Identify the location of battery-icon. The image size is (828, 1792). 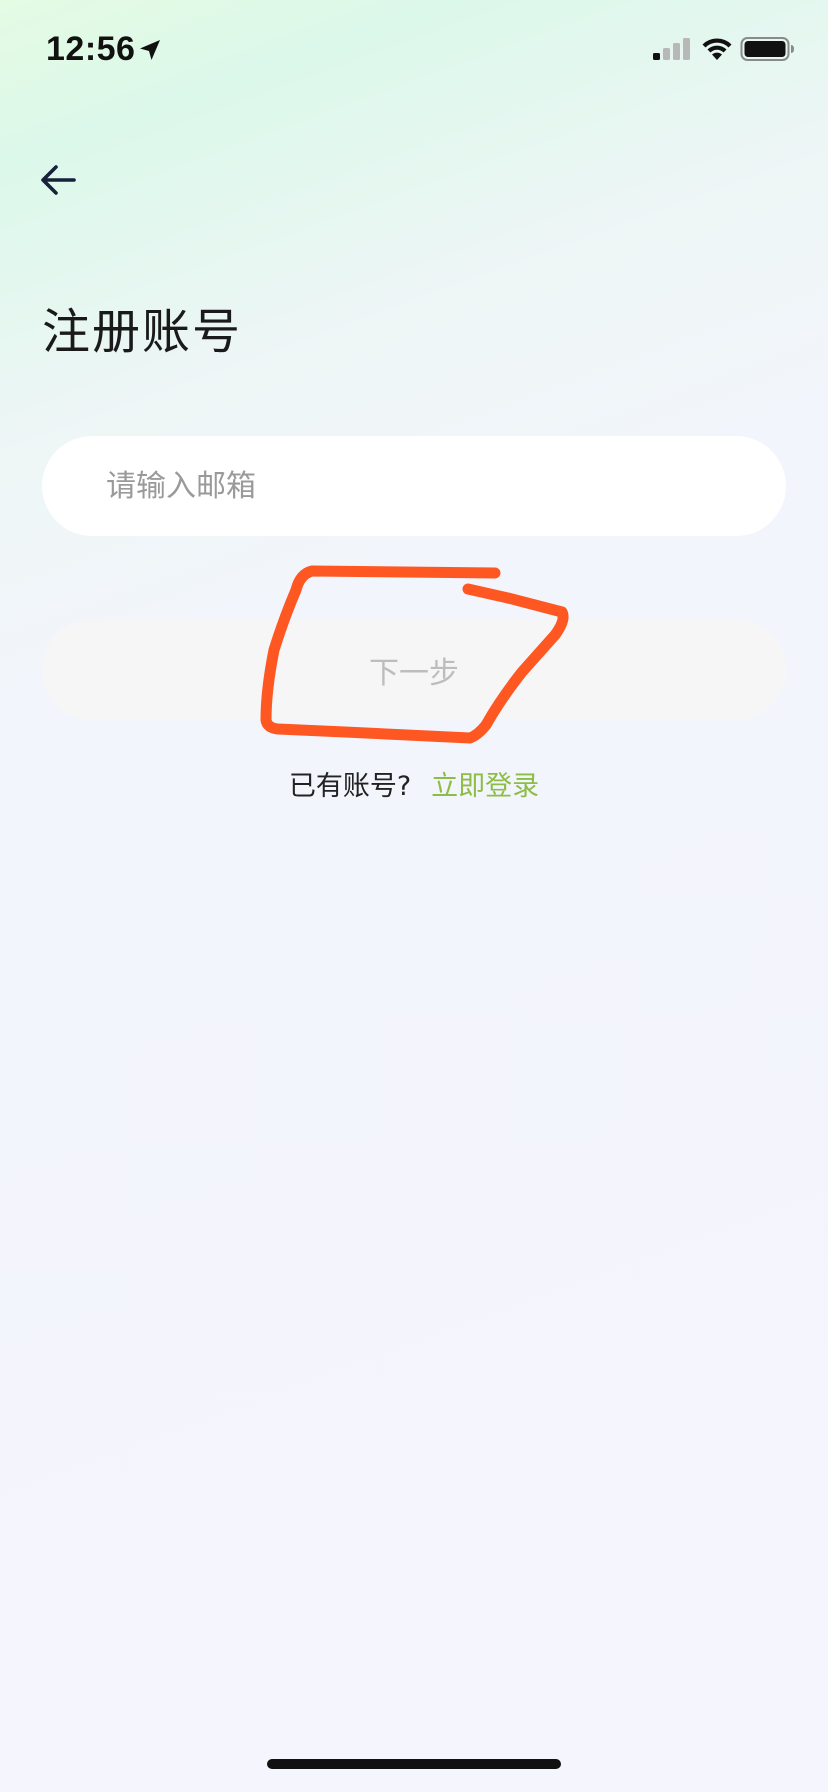
(767, 49).